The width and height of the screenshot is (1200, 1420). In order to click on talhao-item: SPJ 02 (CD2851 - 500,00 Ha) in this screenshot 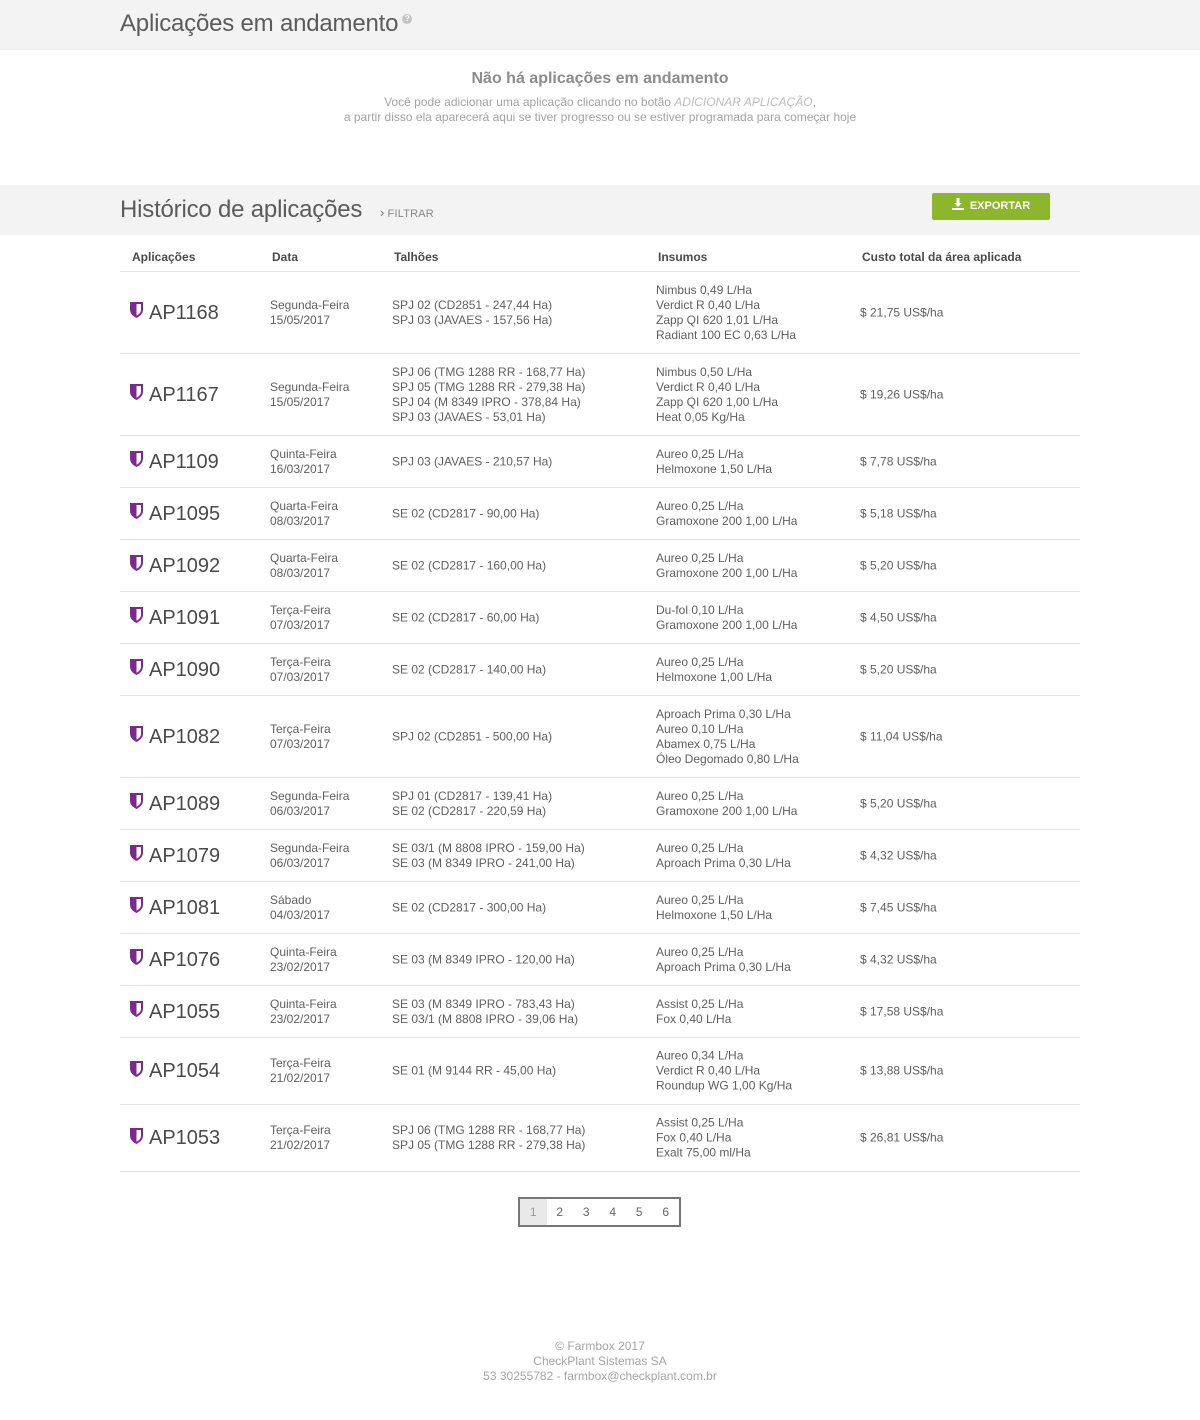, I will do `click(472, 736)`.